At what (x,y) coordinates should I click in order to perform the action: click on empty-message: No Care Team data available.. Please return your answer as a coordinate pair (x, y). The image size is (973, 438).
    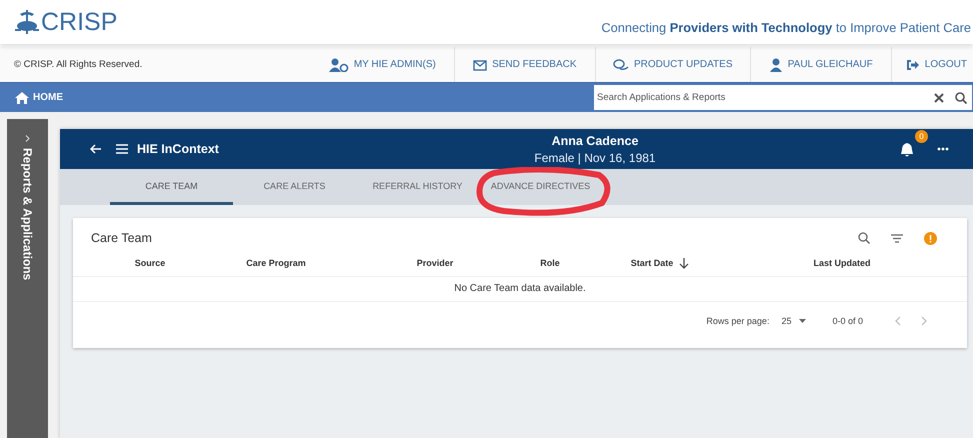
    Looking at the image, I should click on (520, 289).